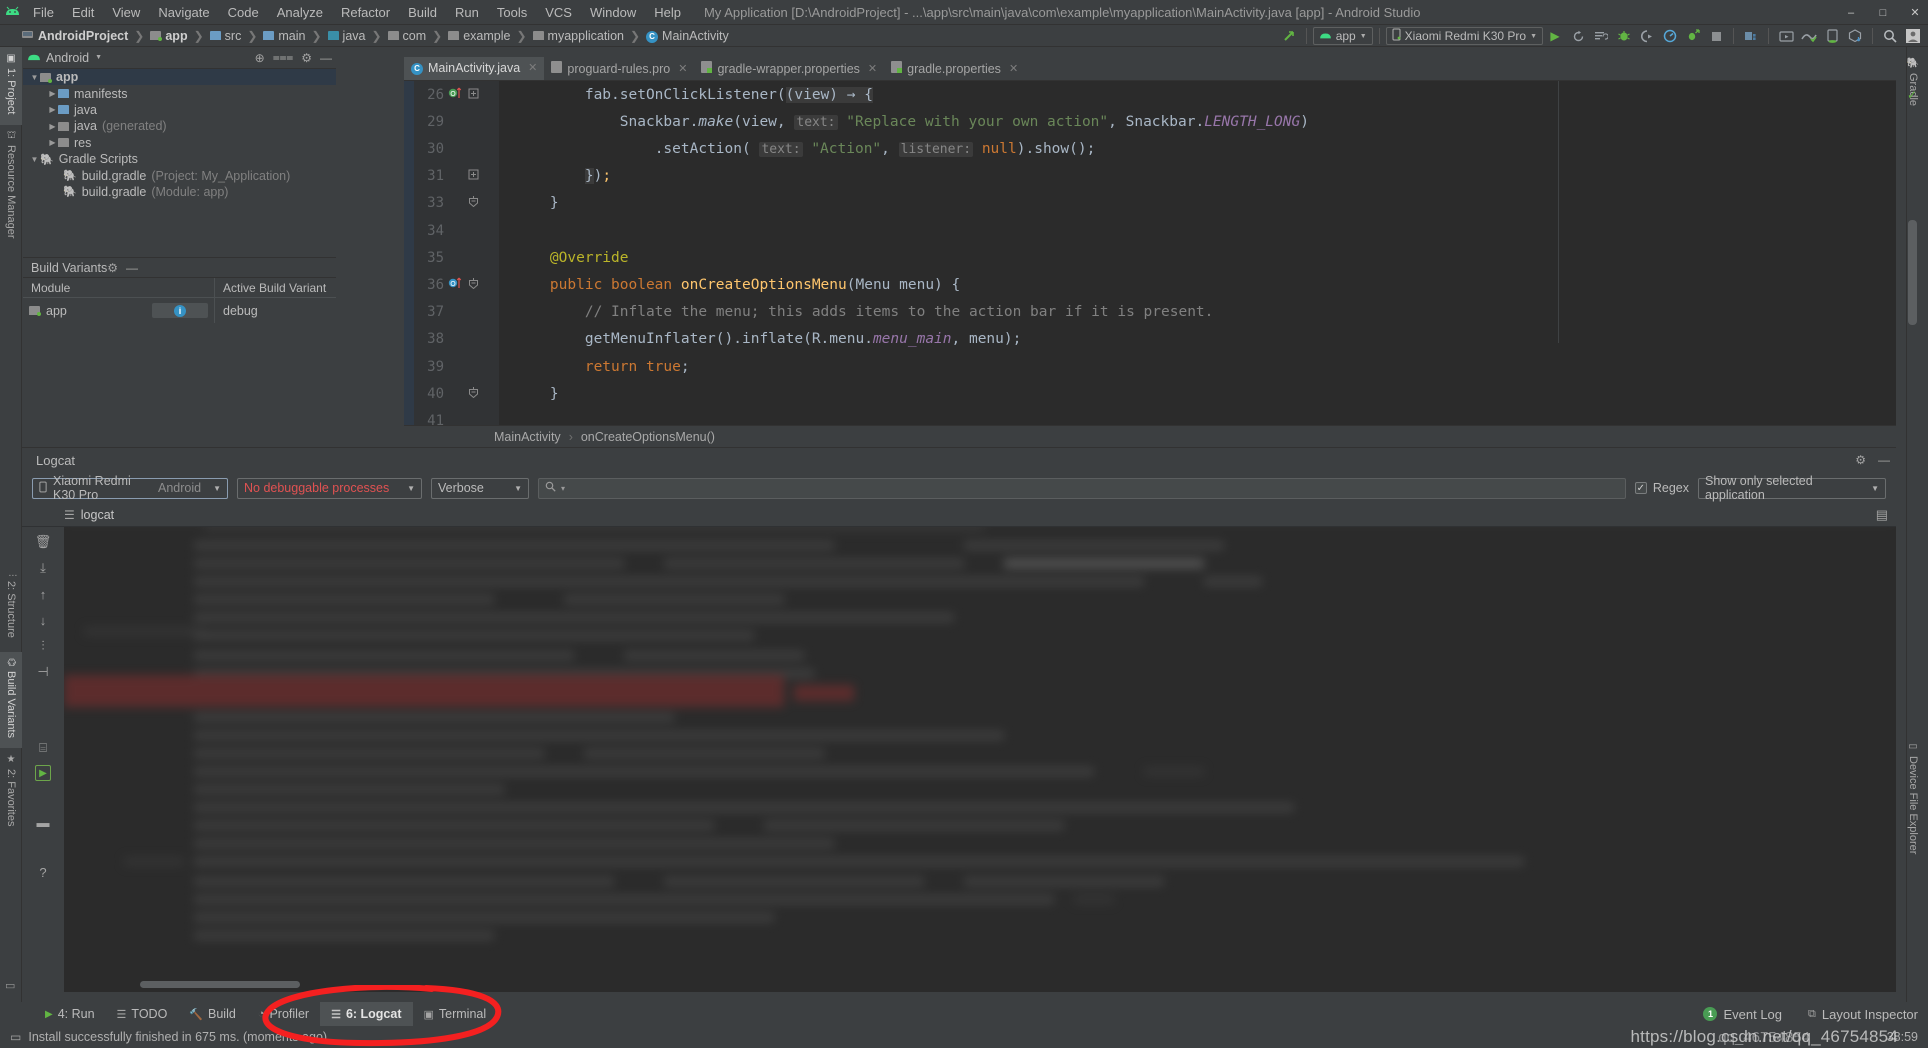 This screenshot has height=1048, width=1928. What do you see at coordinates (1882, 515) in the screenshot?
I see `soft-wrap-icon: ▤` at bounding box center [1882, 515].